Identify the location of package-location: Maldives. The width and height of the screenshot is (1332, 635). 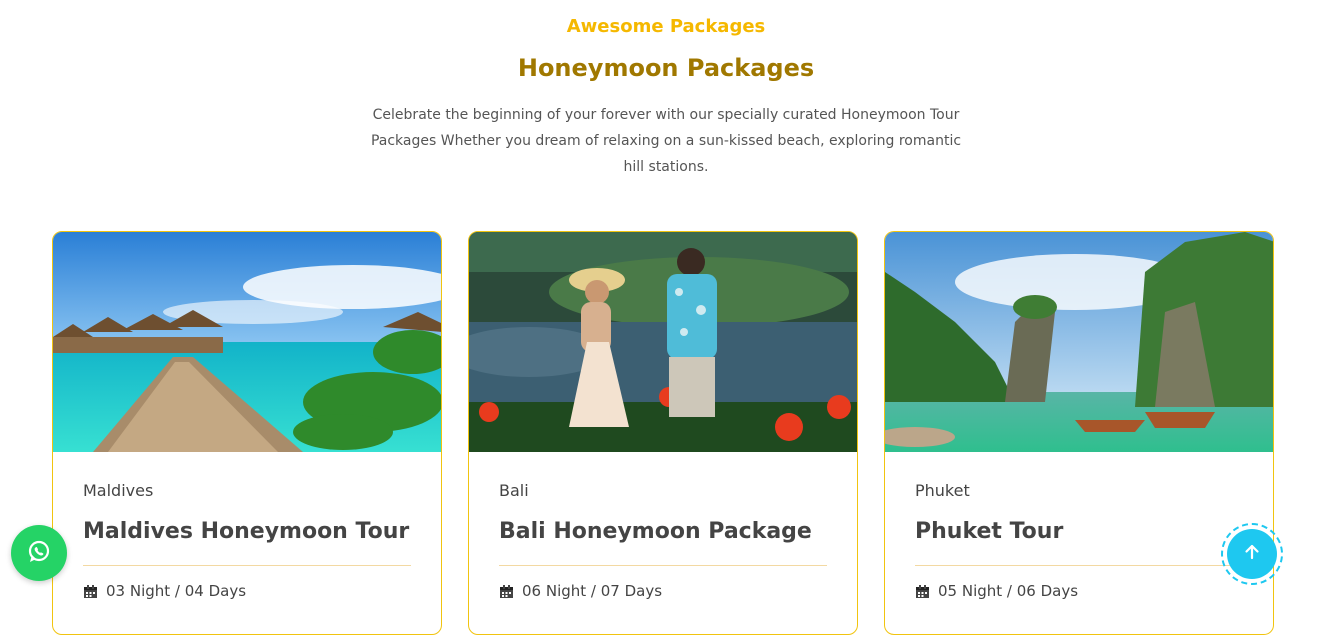
(118, 490).